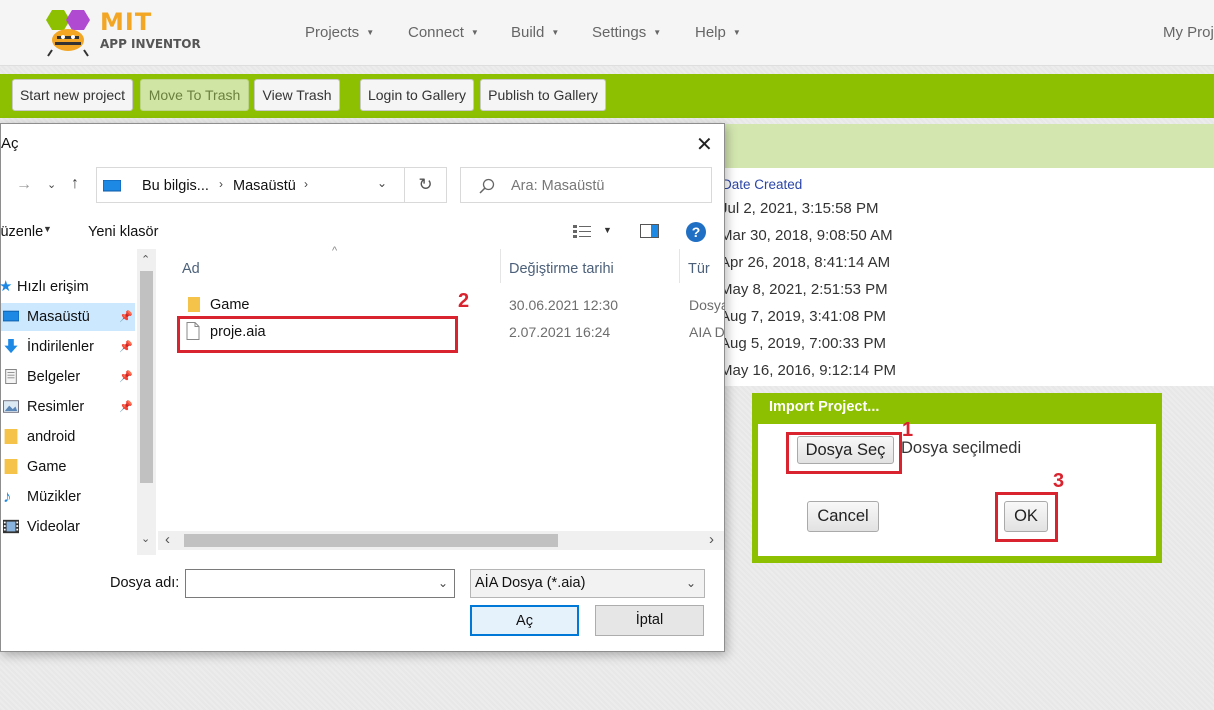 This screenshot has height=710, width=1214. Describe the element at coordinates (691, 583) in the screenshot. I see `file-type-dropdown-icon: ⌄` at that location.